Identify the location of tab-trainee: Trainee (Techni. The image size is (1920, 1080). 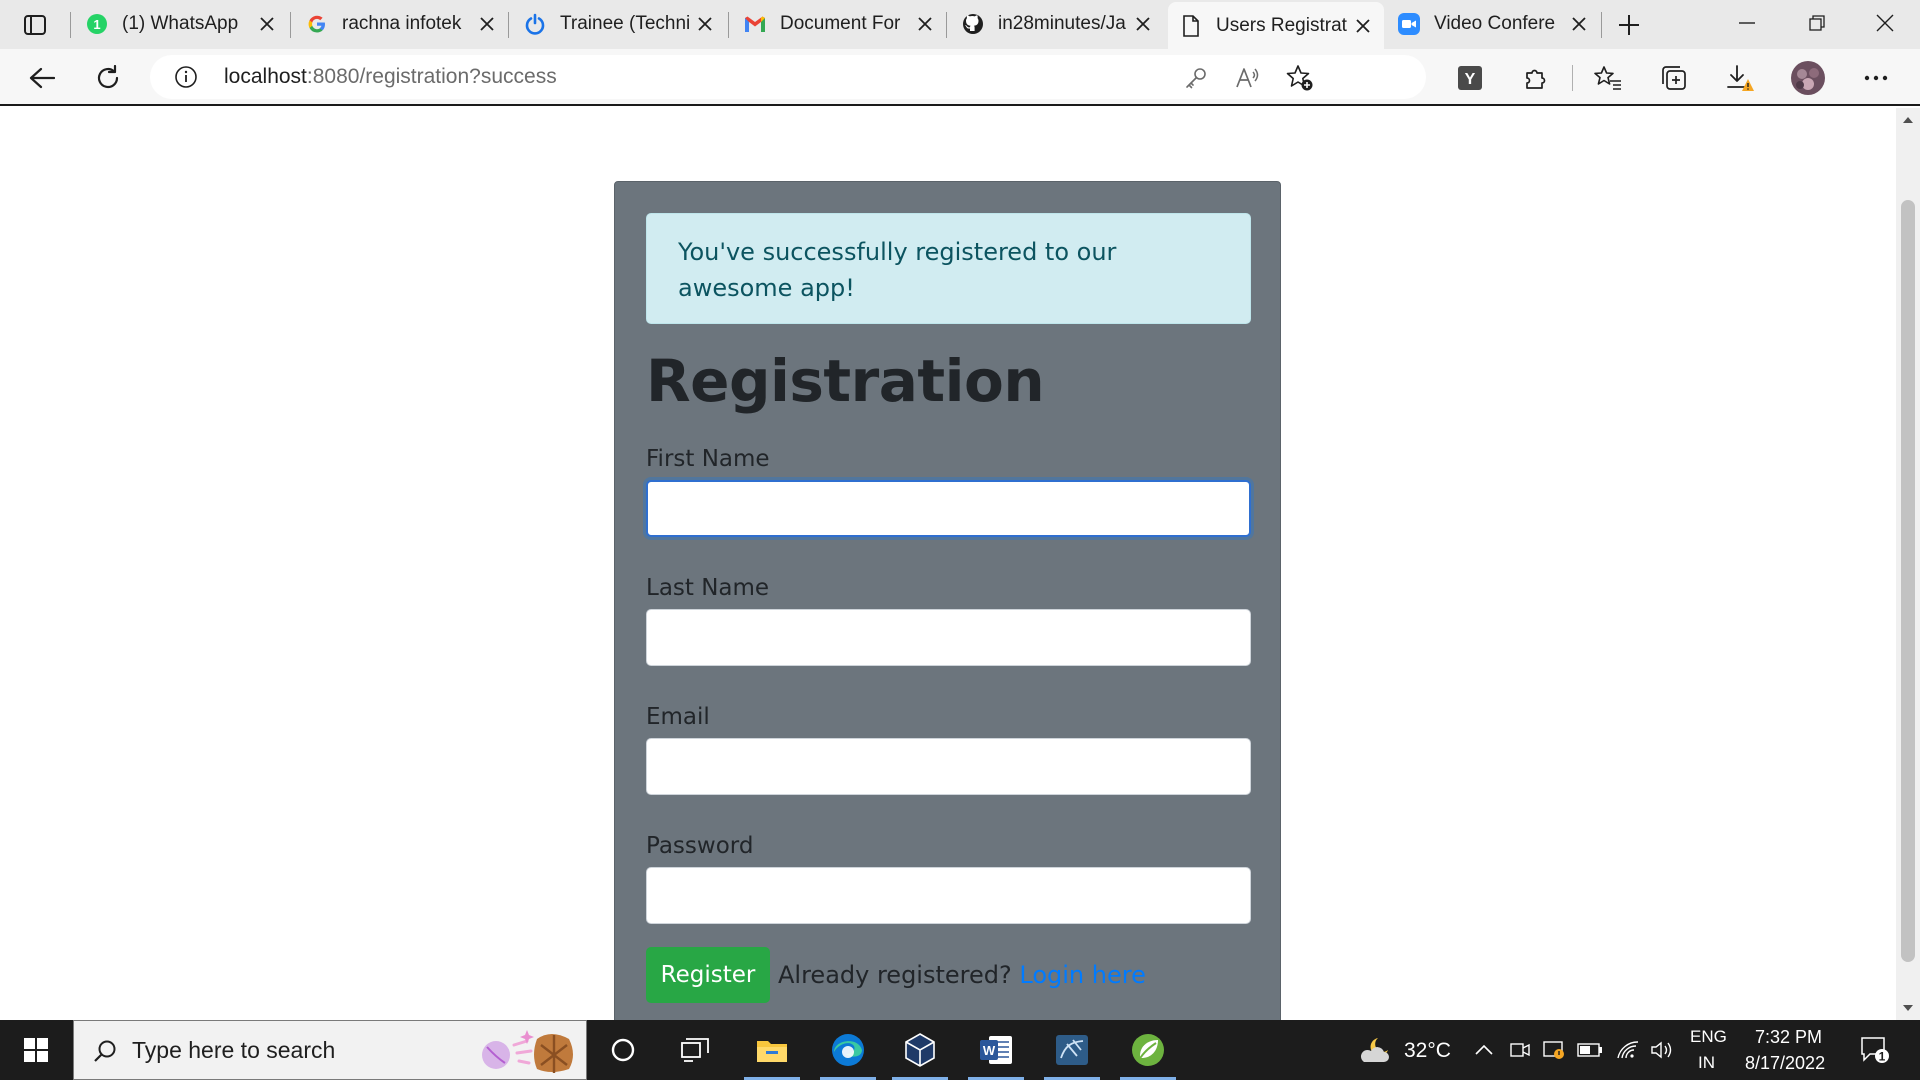
(619, 24).